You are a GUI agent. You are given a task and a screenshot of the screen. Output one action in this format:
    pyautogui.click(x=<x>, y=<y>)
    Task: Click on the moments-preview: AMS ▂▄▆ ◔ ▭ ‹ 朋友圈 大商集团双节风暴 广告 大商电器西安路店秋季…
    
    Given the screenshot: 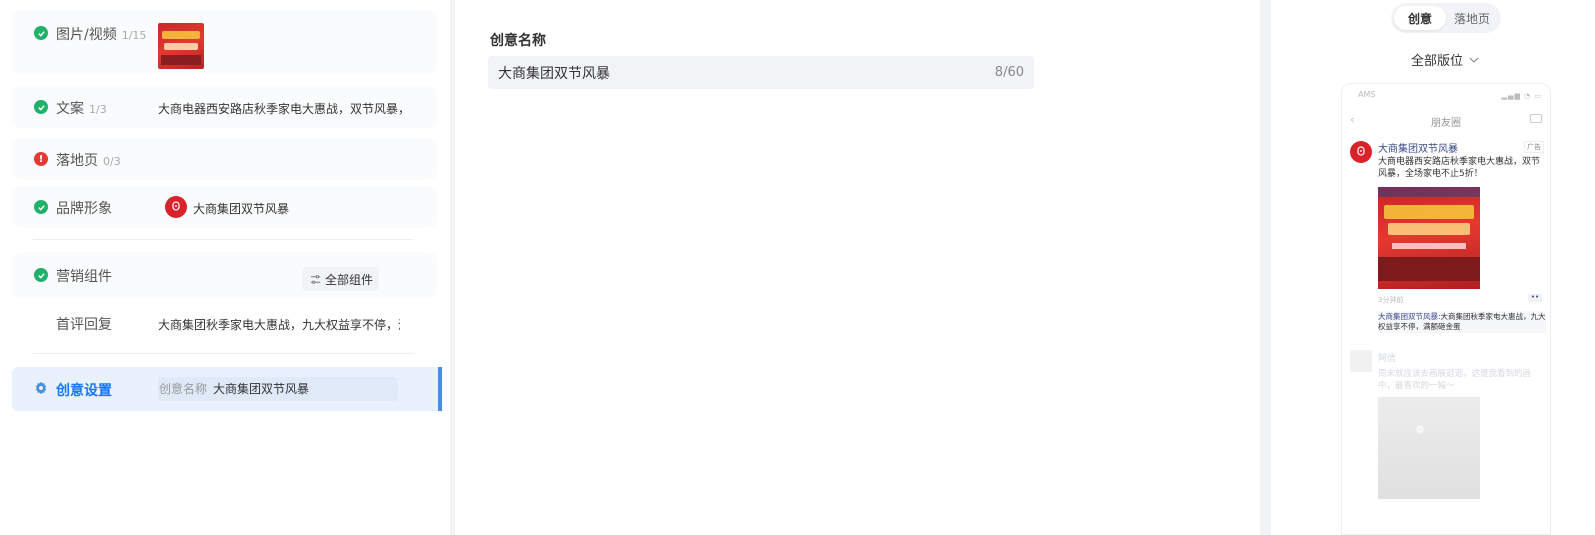 What is the action you would take?
    pyautogui.click(x=1446, y=309)
    